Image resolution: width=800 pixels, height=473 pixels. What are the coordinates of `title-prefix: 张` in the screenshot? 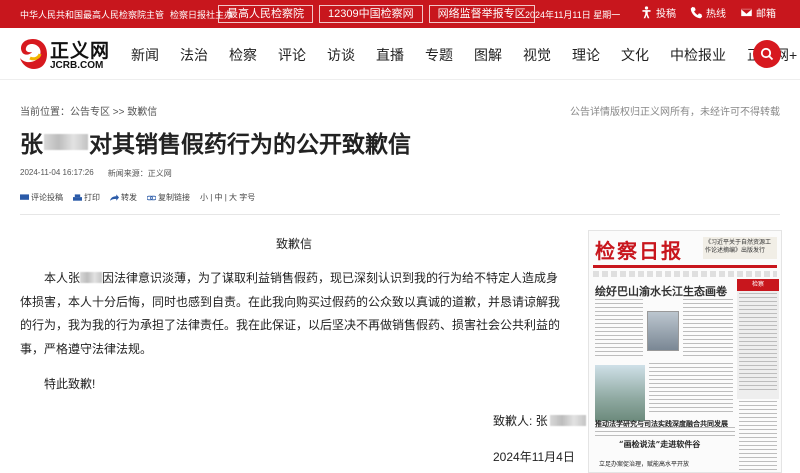 It's located at (31, 144).